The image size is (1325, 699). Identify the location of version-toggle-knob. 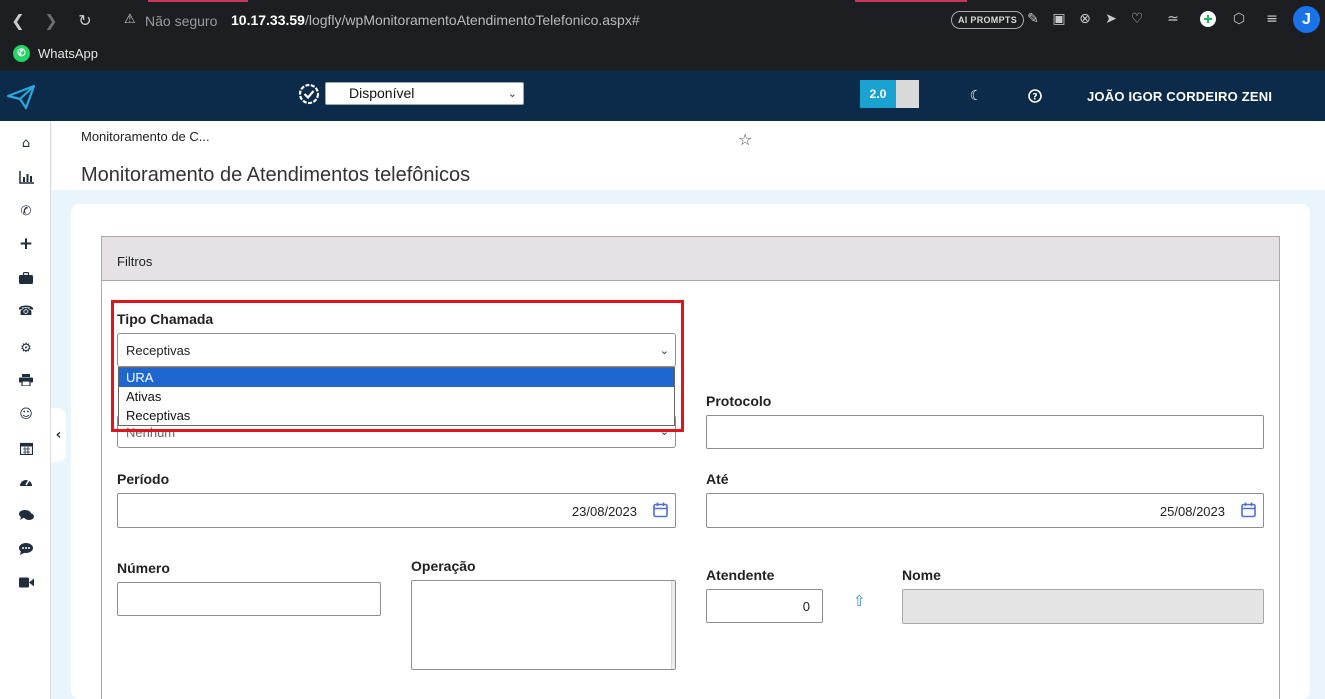
(907, 94).